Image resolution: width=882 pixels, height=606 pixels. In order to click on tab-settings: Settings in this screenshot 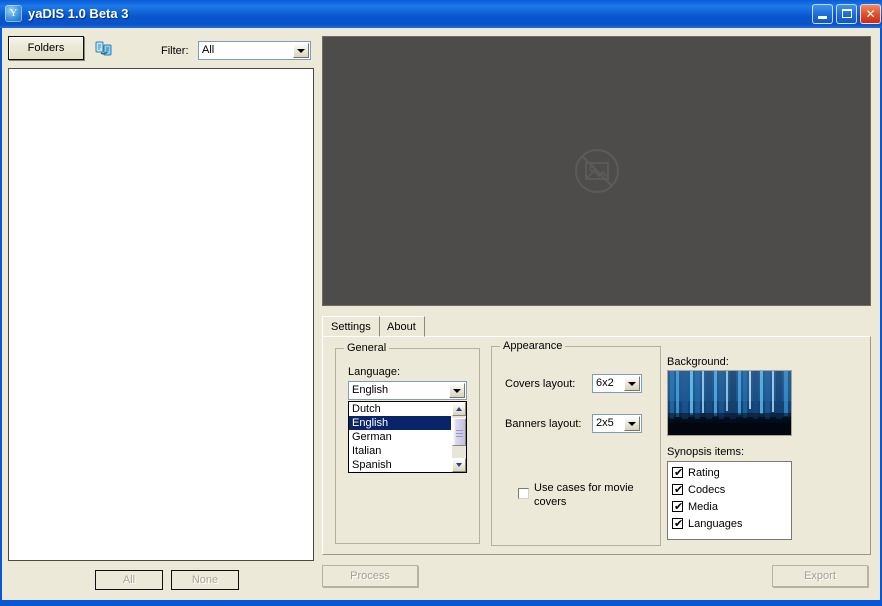, I will do `click(351, 326)`.